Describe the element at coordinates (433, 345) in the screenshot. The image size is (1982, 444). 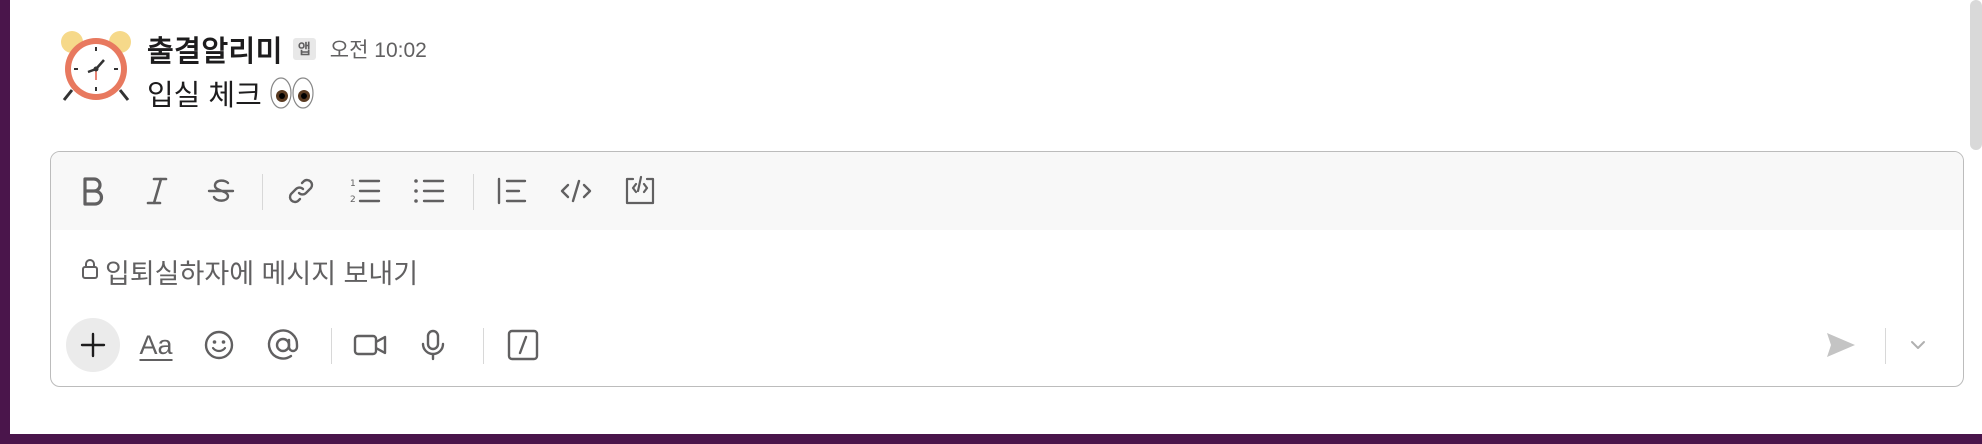
I see `microphone-icon` at that location.